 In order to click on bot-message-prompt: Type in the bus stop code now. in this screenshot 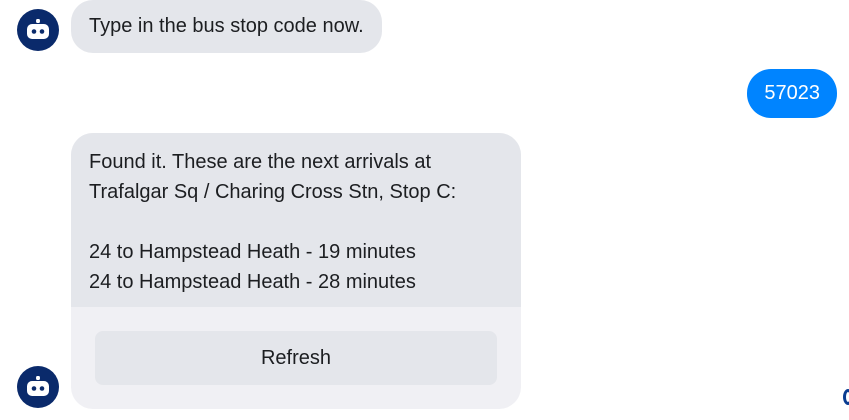, I will do `click(226, 26)`.